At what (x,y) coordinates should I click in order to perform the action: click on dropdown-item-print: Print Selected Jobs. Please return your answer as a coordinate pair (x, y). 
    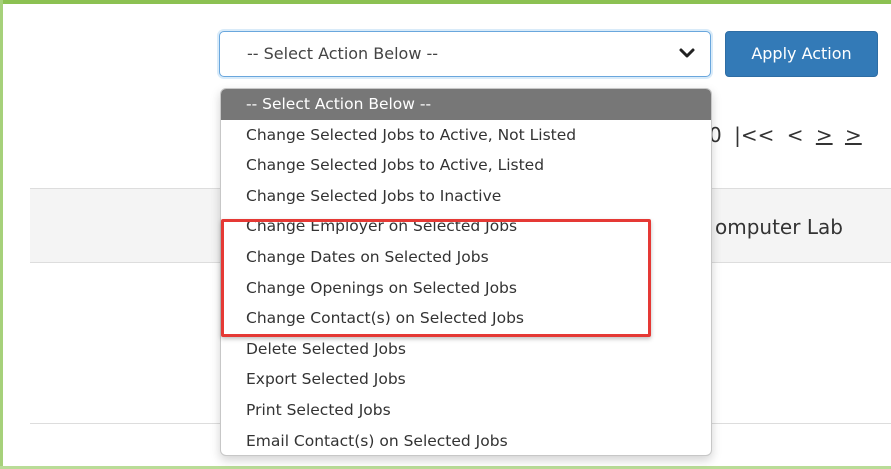
    Looking at the image, I should click on (466, 410).